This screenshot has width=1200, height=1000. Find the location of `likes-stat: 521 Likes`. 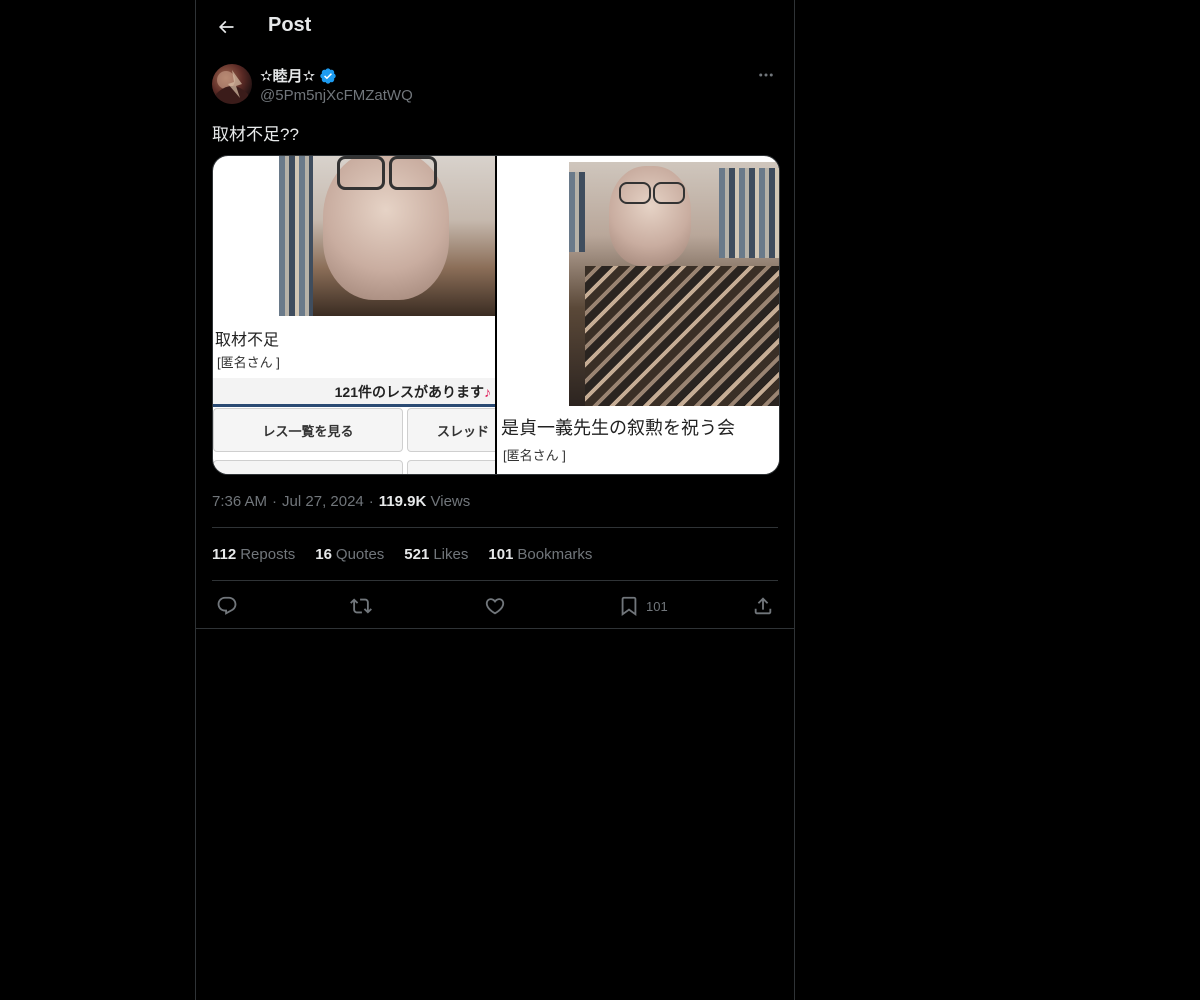

likes-stat: 521 Likes is located at coordinates (436, 554).